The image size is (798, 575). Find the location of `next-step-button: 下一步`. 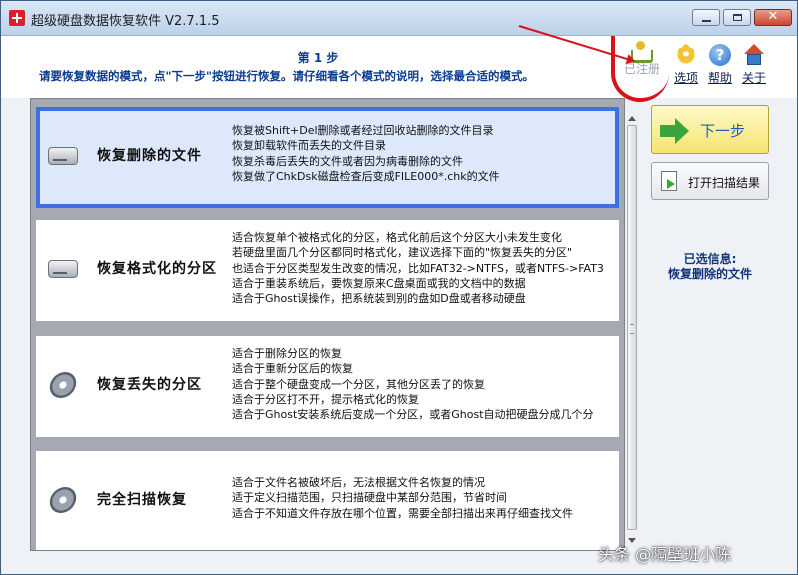

next-step-button: 下一步 is located at coordinates (710, 129).